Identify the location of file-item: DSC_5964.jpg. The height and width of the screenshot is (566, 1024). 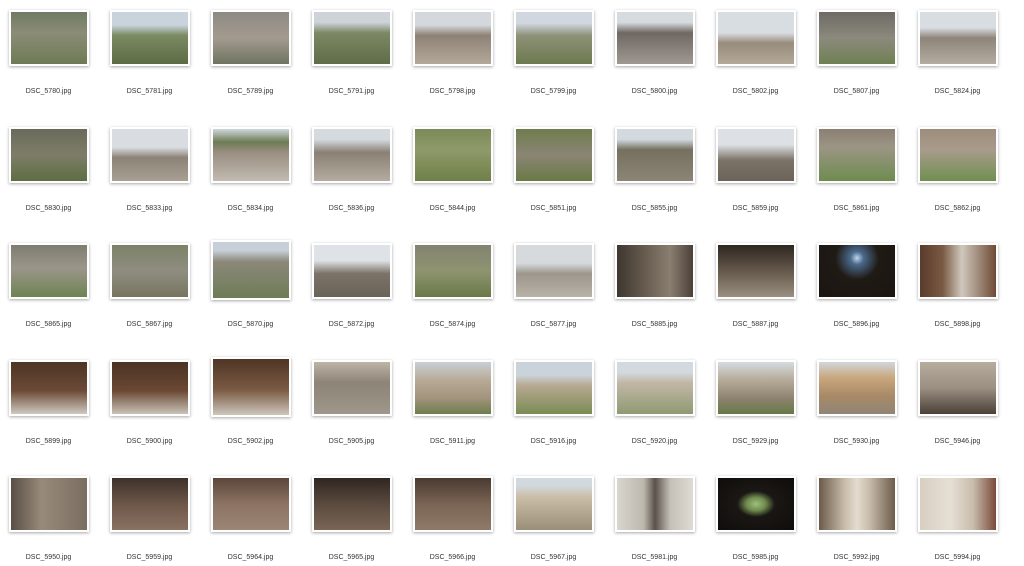
(252, 518).